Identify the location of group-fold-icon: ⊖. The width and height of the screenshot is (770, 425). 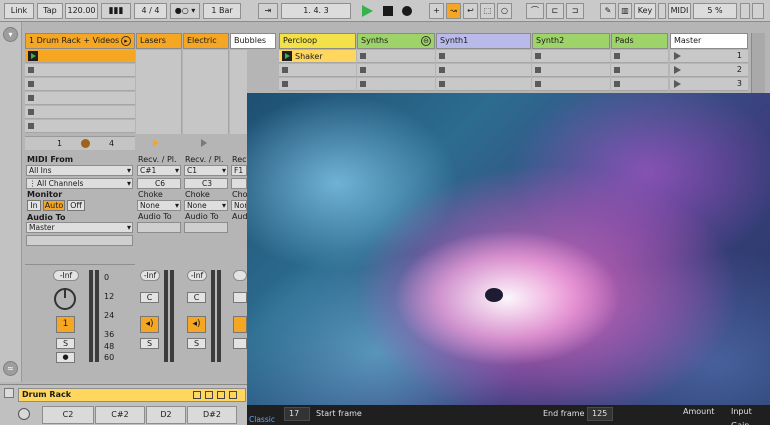
(426, 41).